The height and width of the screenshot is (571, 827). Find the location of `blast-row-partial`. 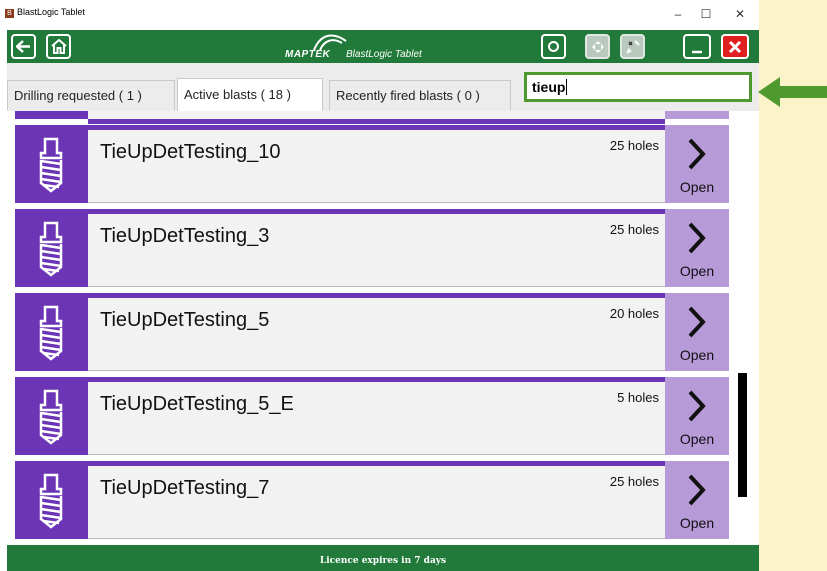

blast-row-partial is located at coordinates (372, 117).